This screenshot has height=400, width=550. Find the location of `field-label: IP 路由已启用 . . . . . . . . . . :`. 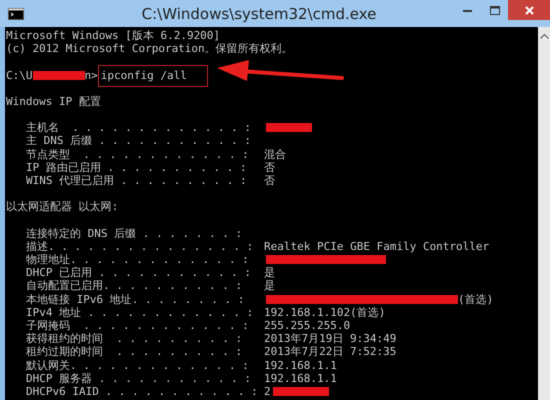

field-label: IP 路由已启用 . . . . . . . . . . : is located at coordinates (137, 167).